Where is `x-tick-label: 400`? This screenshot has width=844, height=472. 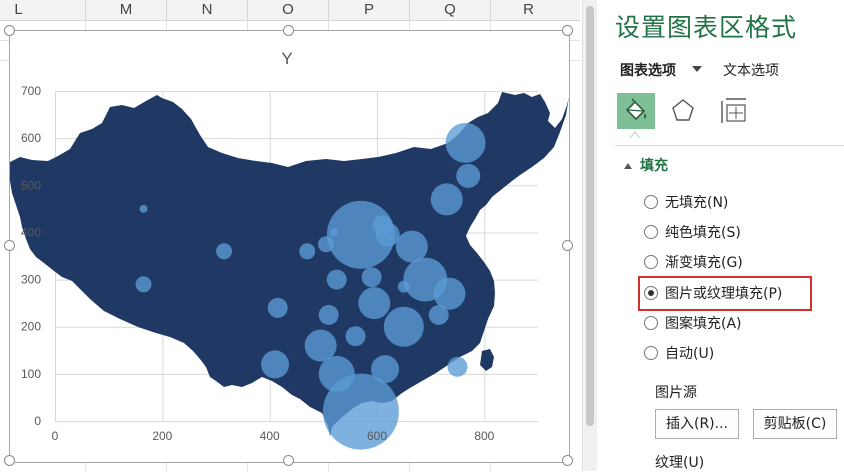
x-tick-label: 400 is located at coordinates (270, 436).